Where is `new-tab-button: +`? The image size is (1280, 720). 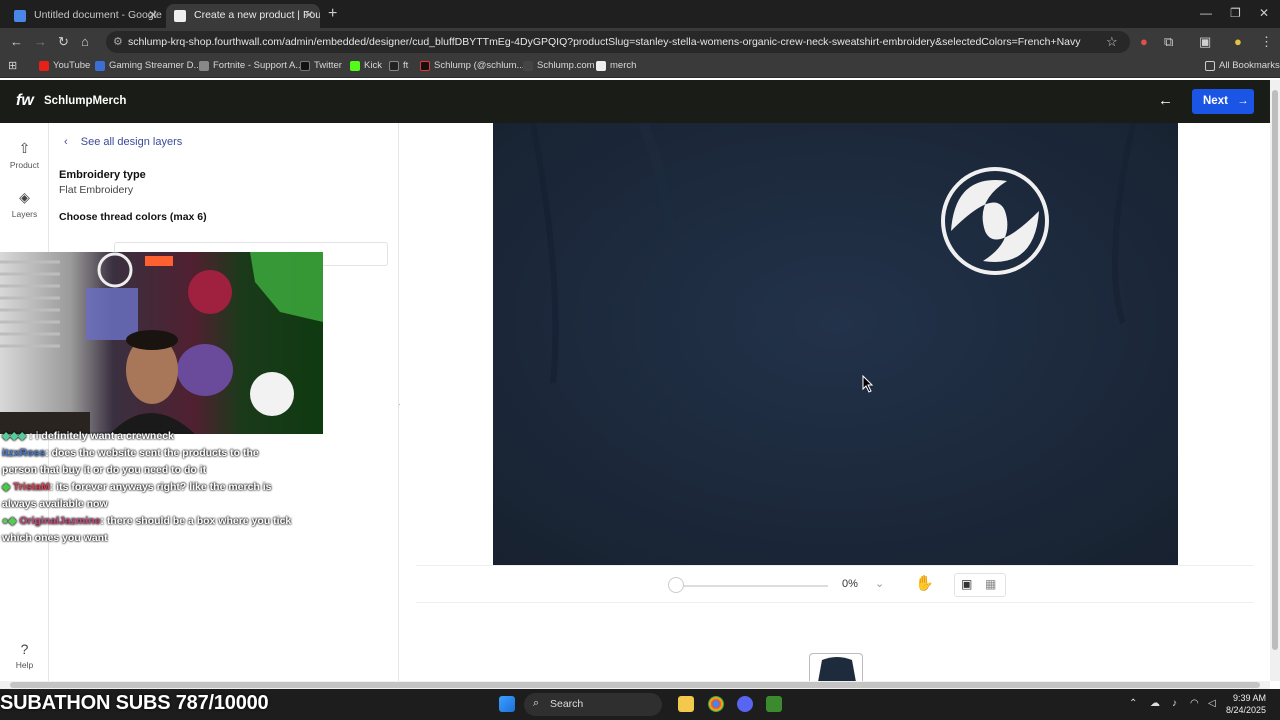
new-tab-button: + is located at coordinates (332, 14).